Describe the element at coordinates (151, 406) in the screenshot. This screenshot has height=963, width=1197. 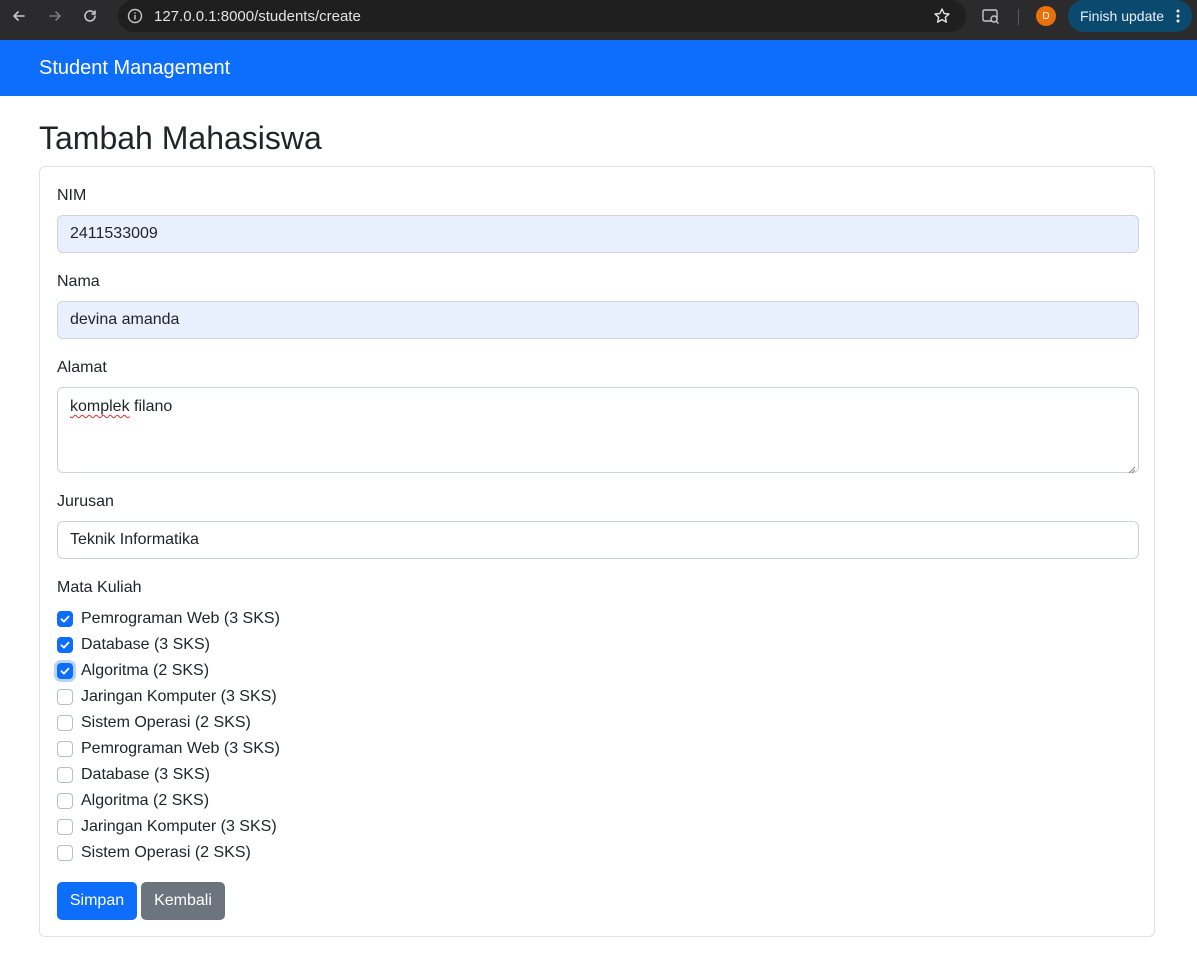
I see `alamat-value-word2: filano` at that location.